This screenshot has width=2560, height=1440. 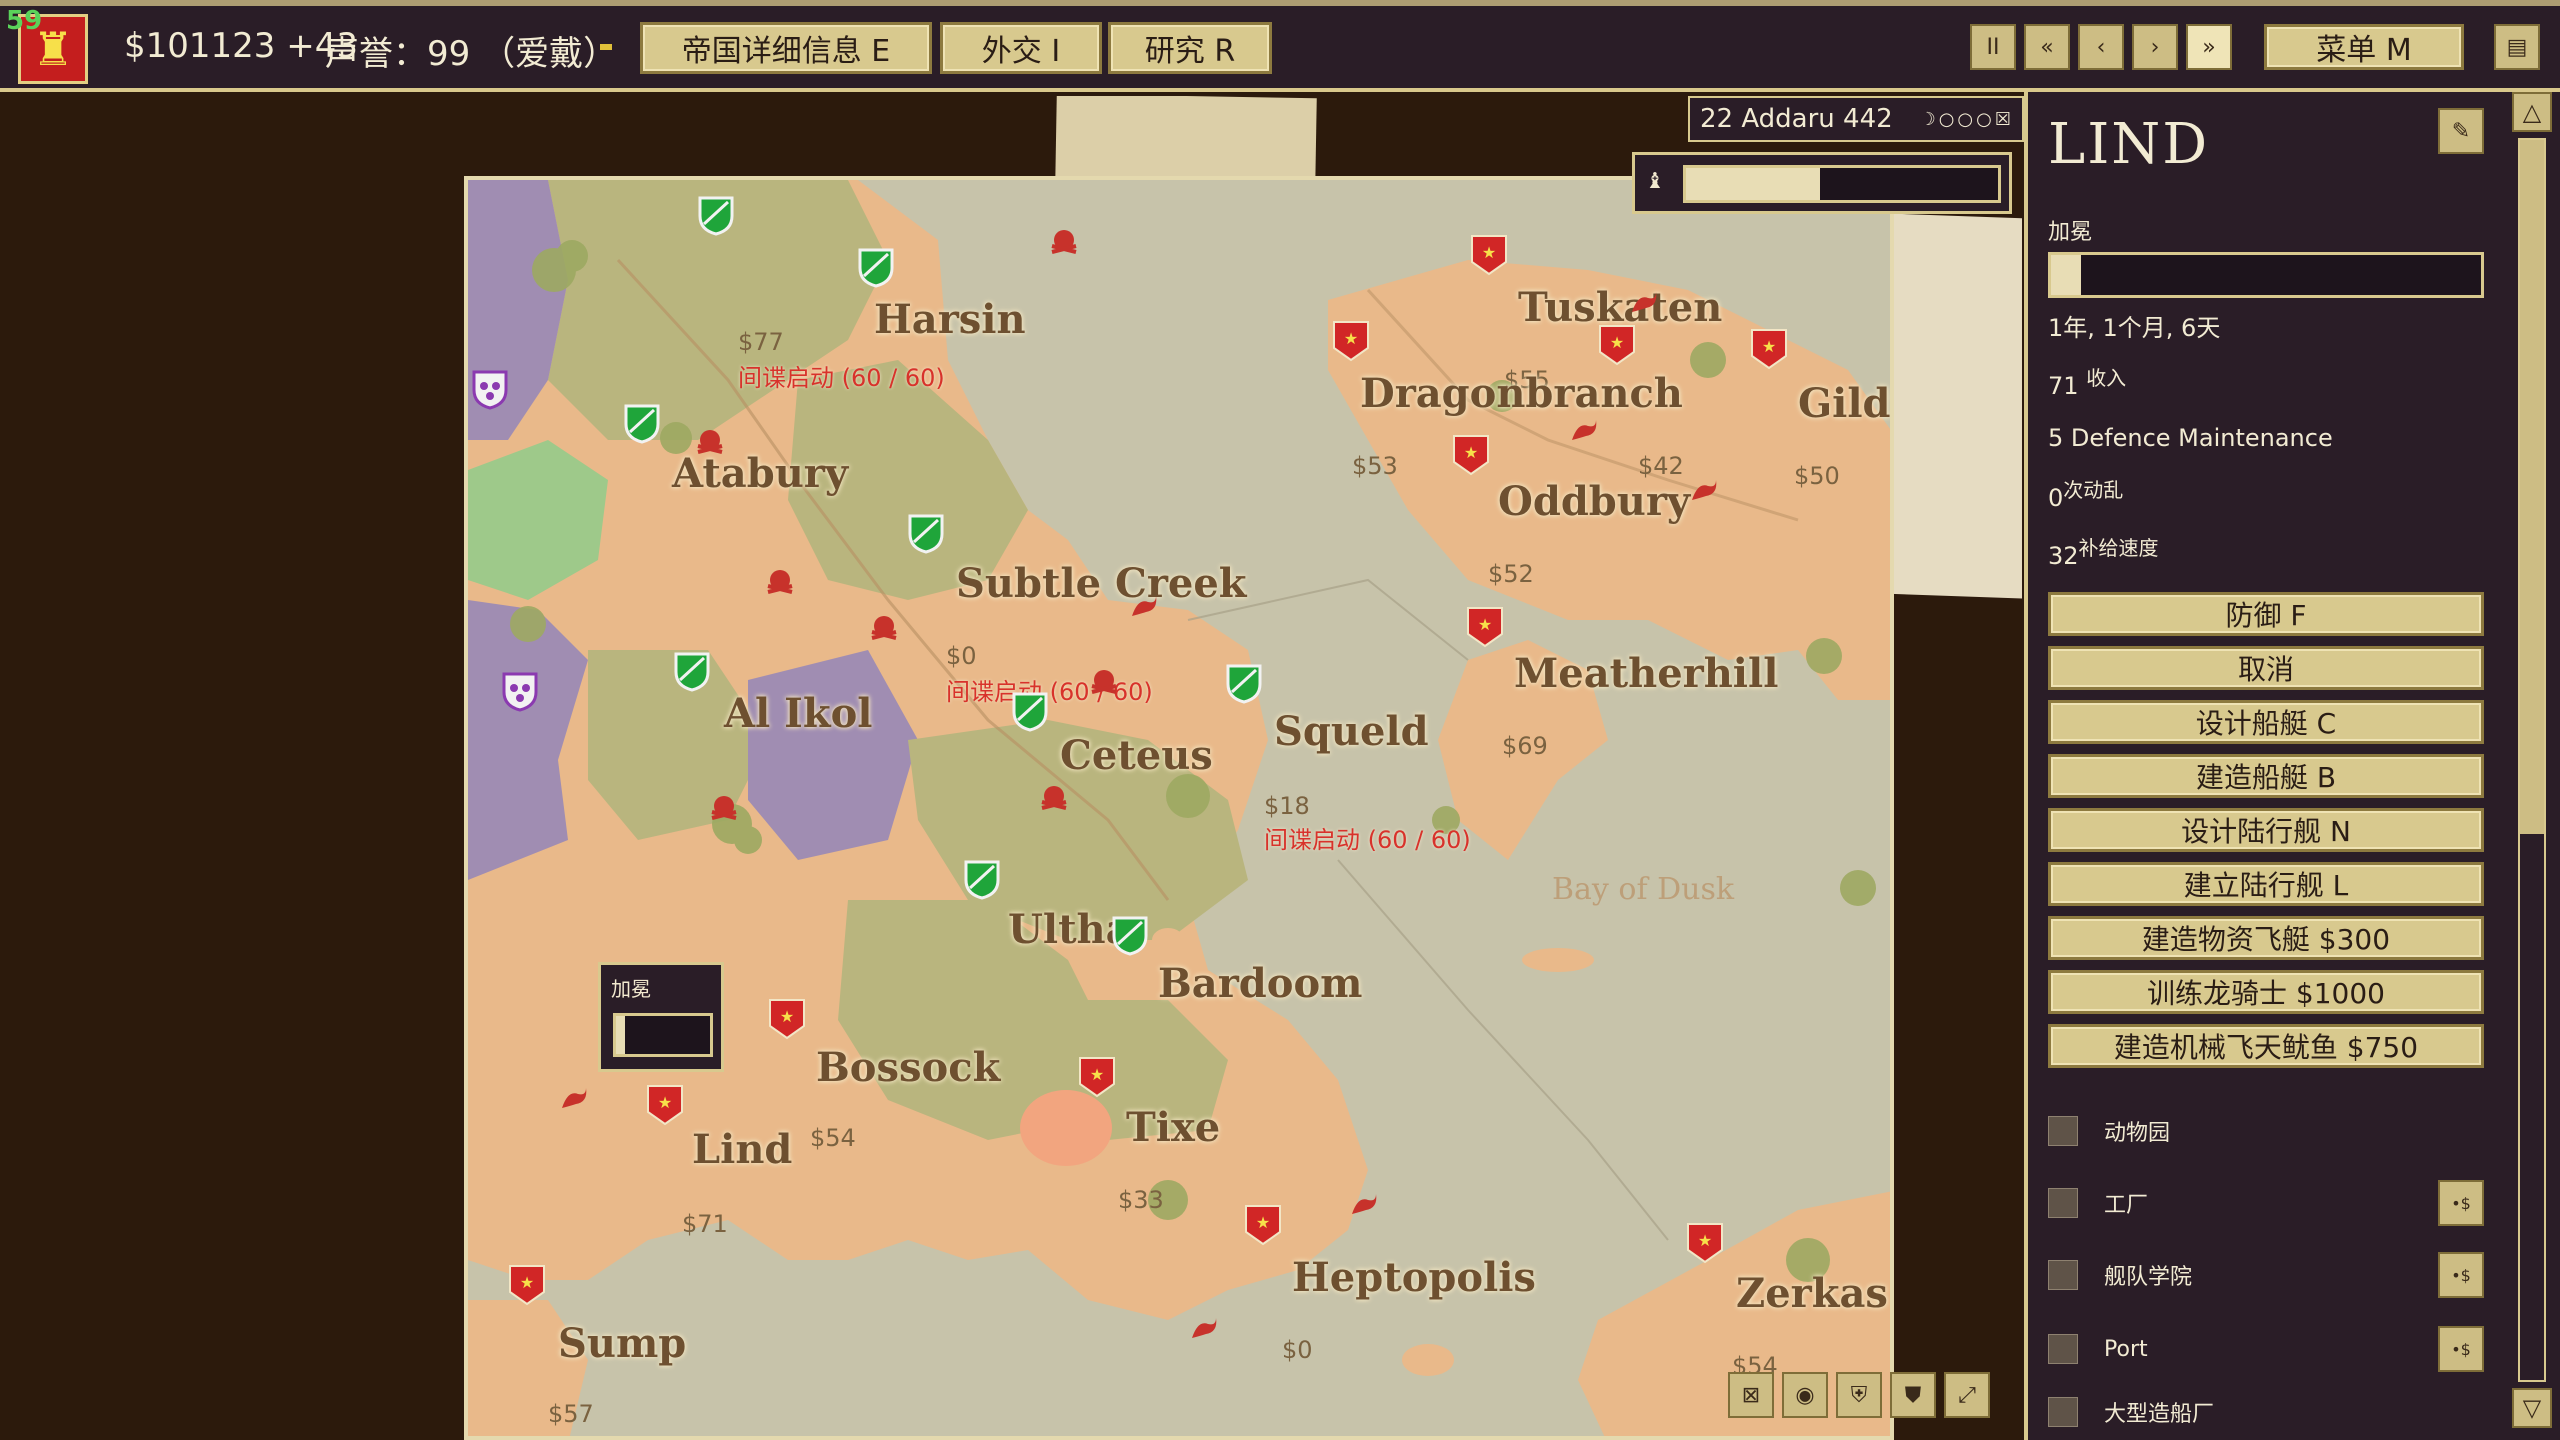 I want to click on design-landship-button: 设计陆行舰 N, so click(x=2266, y=830).